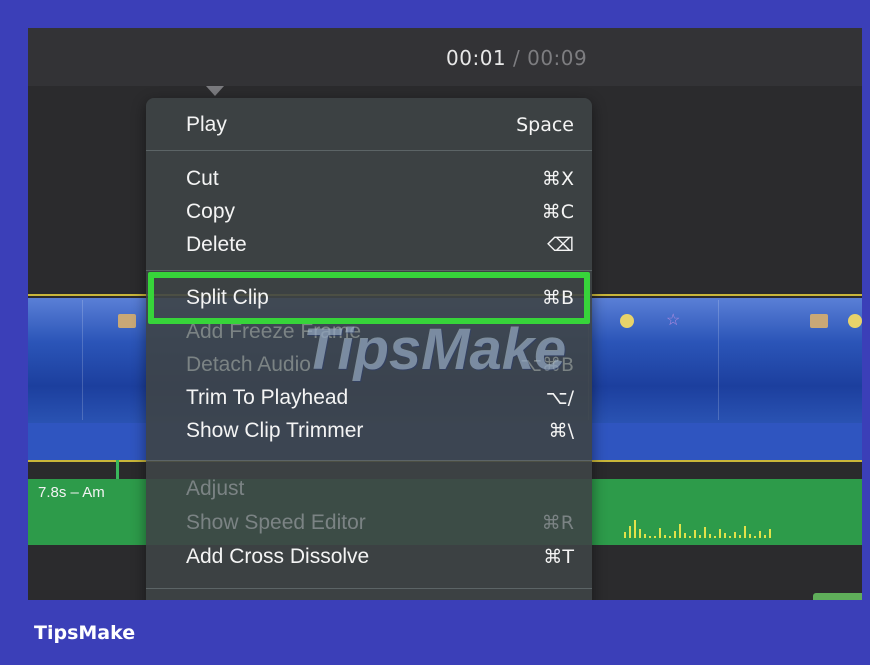  What do you see at coordinates (380, 125) in the screenshot?
I see `menu-item-play: Play Space` at bounding box center [380, 125].